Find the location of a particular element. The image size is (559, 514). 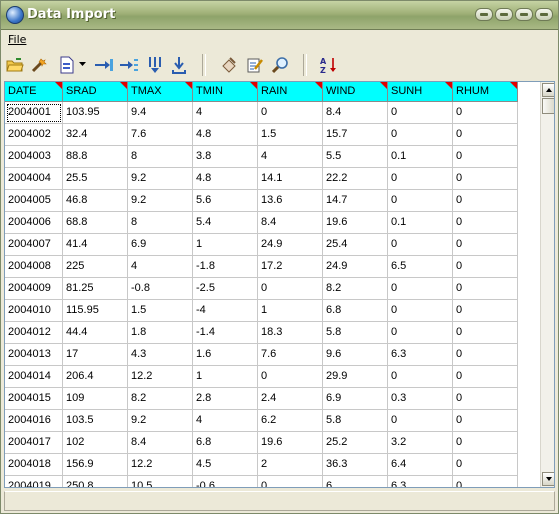

cell-tmax: 1.5 is located at coordinates (160, 311).